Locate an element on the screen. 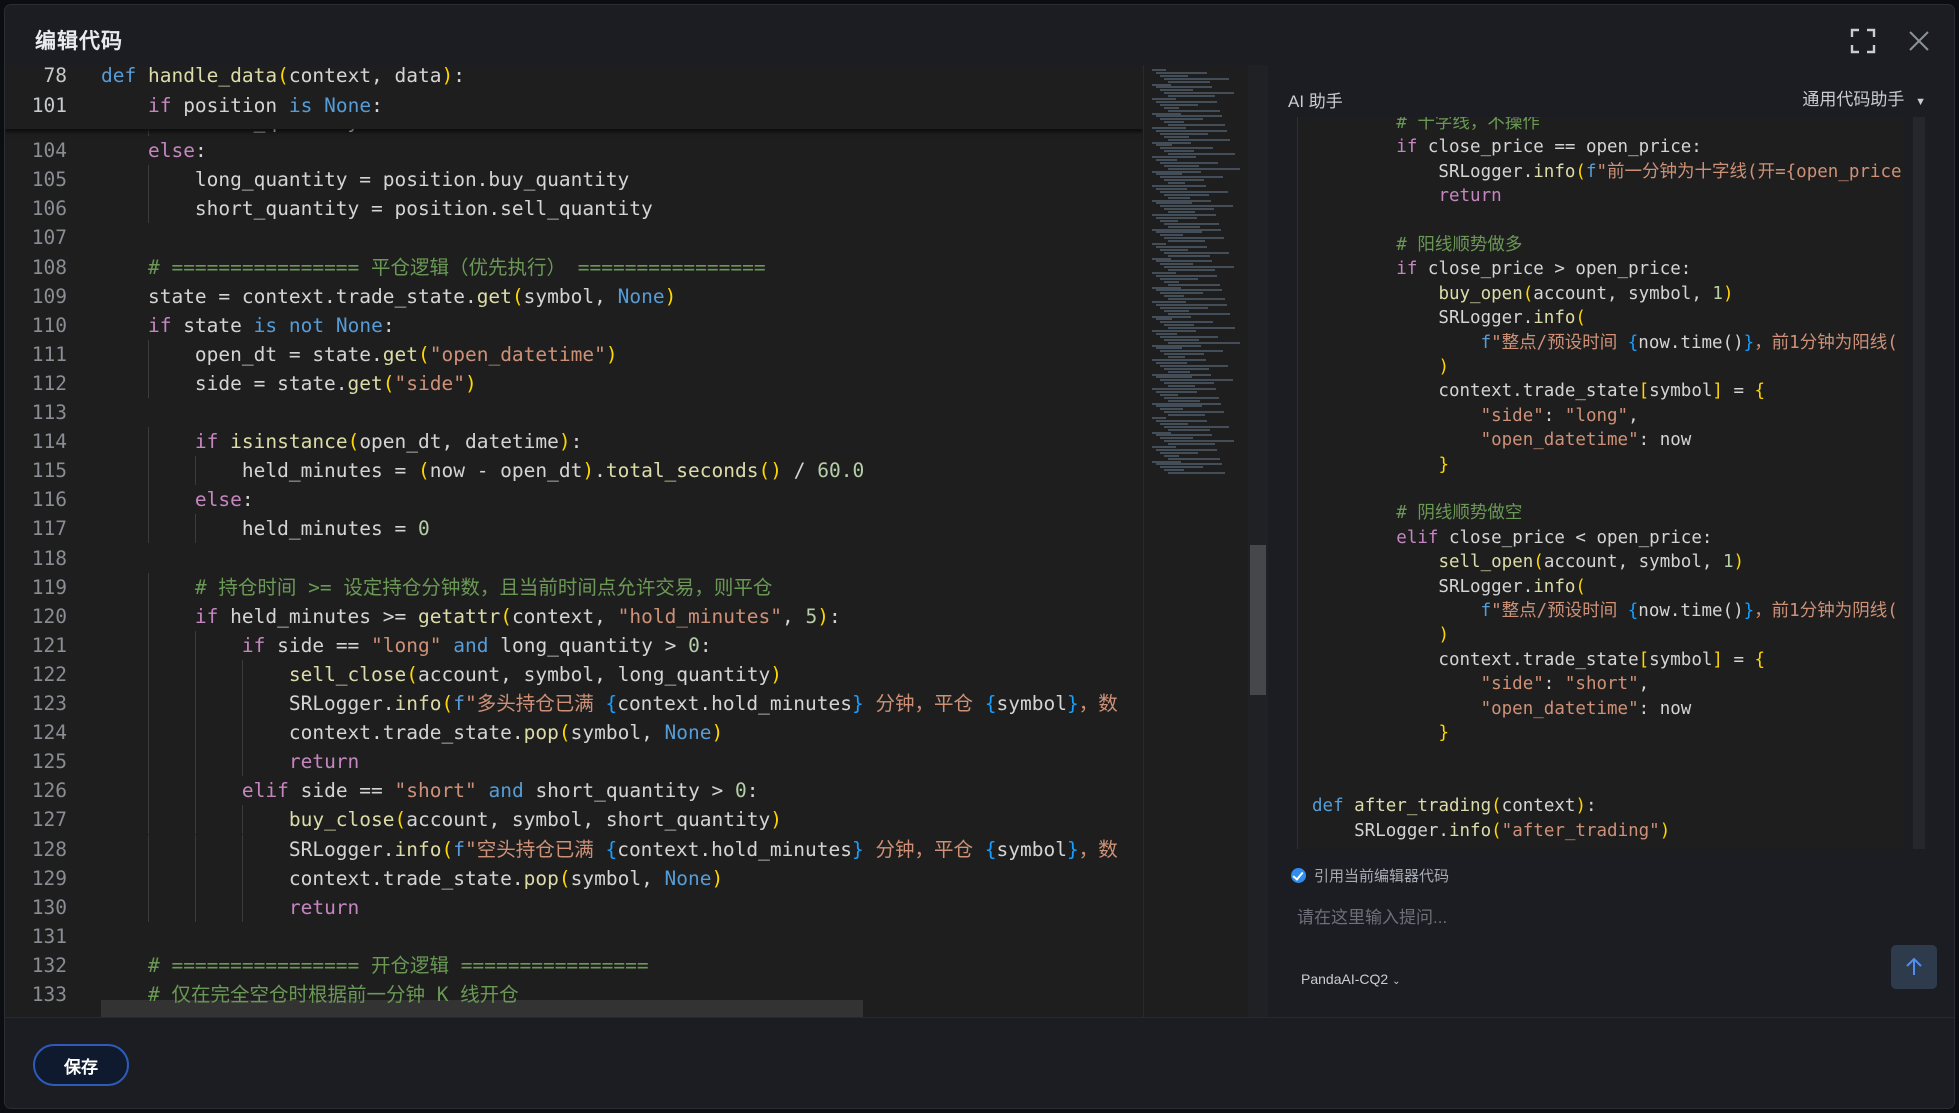 The image size is (1959, 1113). code-line: 130 return is located at coordinates (574, 907).